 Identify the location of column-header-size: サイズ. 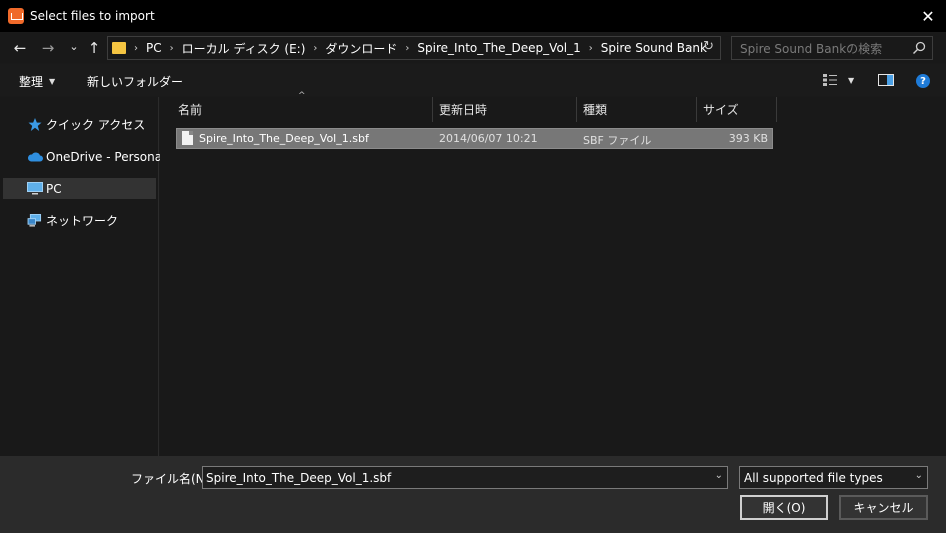
(737, 109).